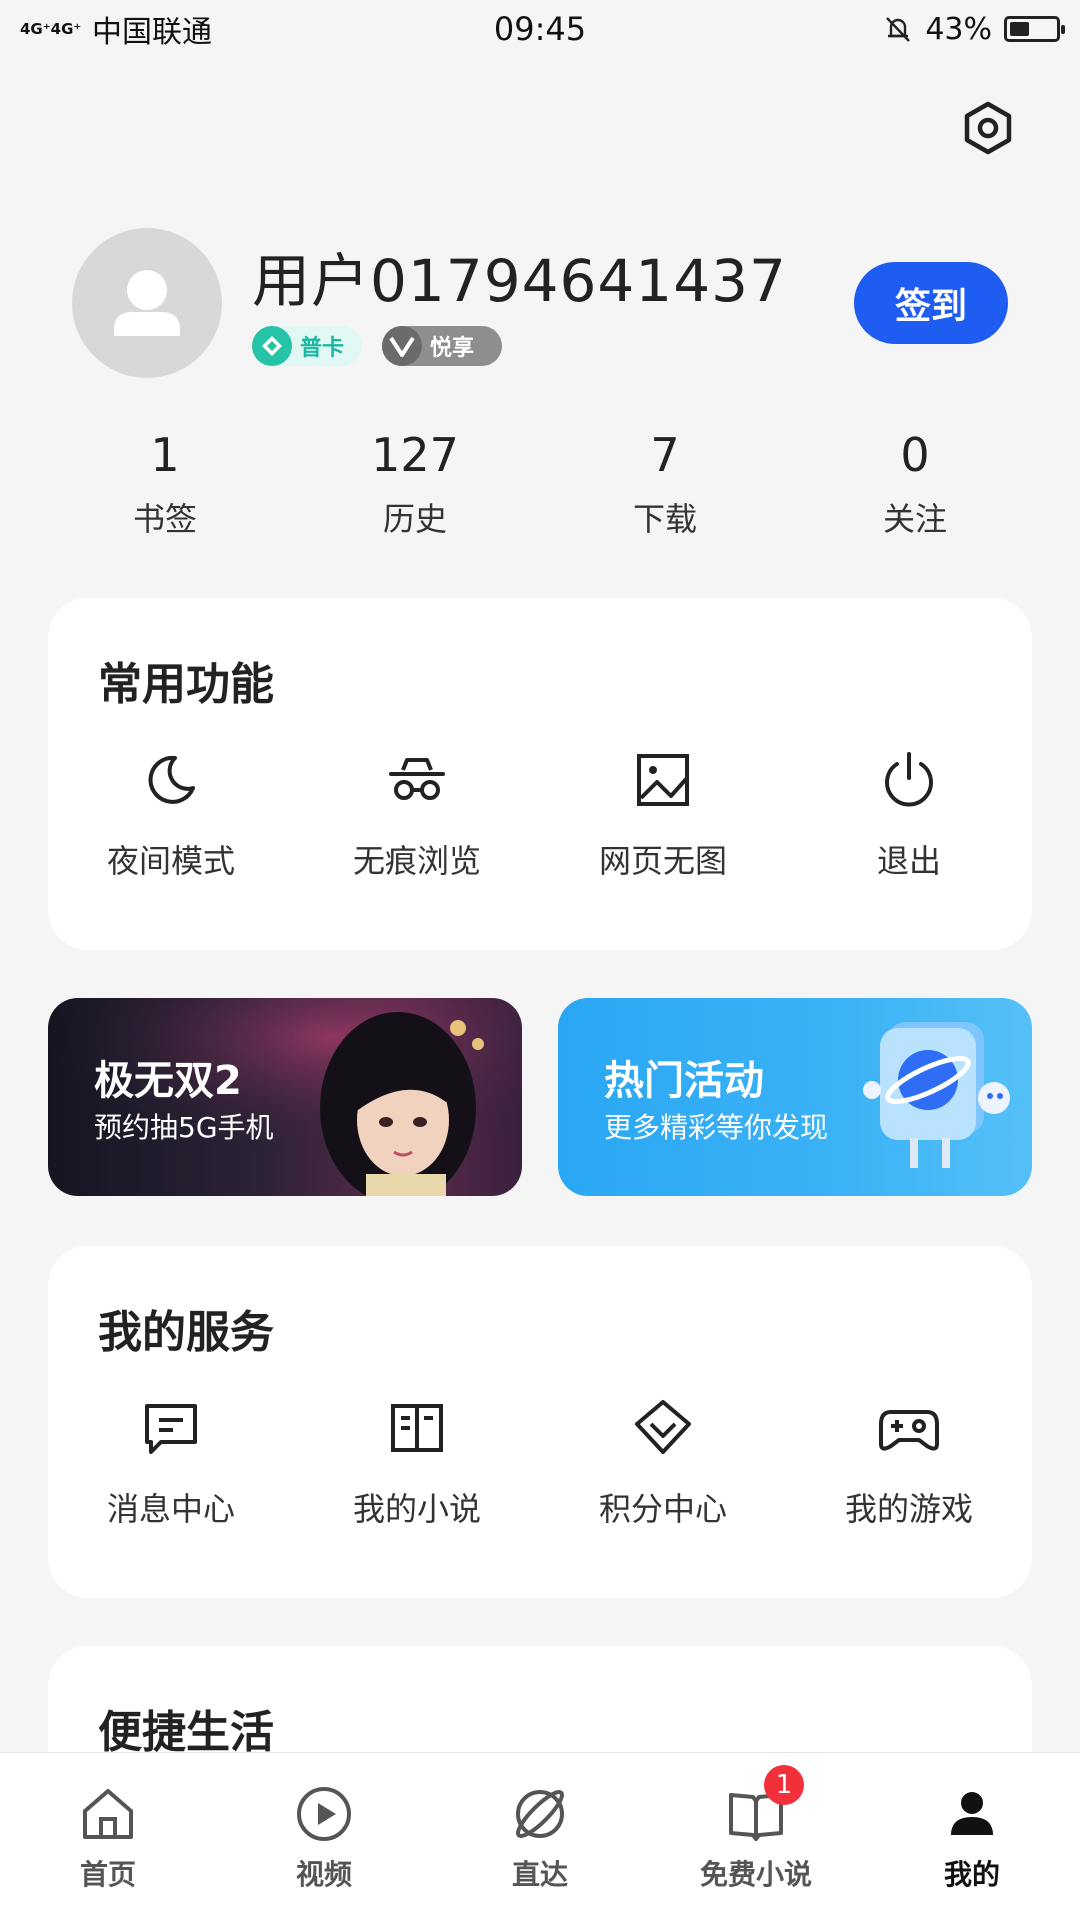 This screenshot has width=1080, height=1920. What do you see at coordinates (168, 1081) in the screenshot?
I see `banner-title: 极无双2` at bounding box center [168, 1081].